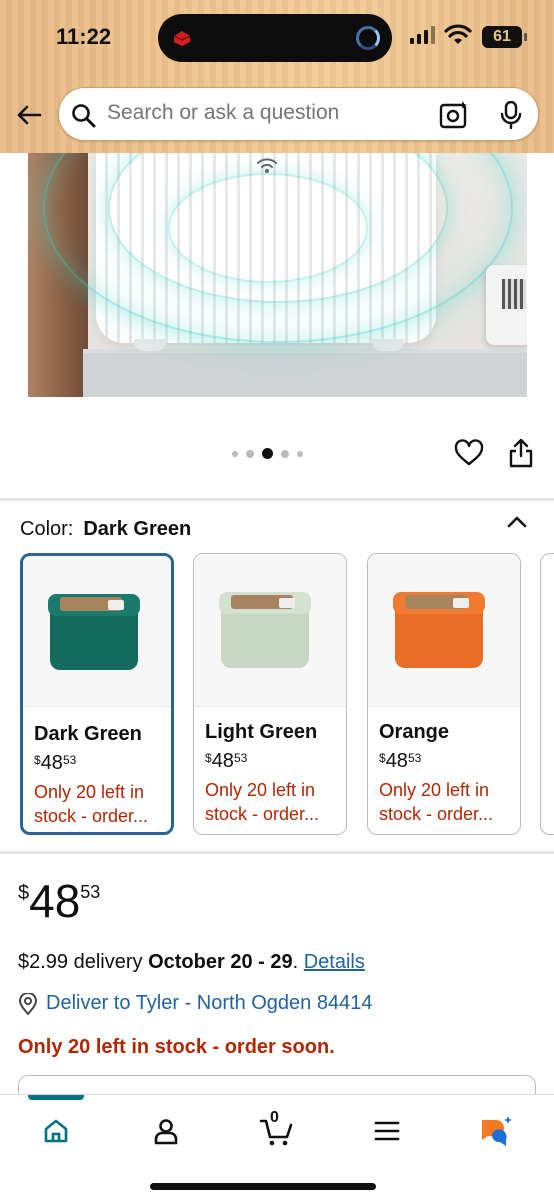  I want to click on home-icon, so click(56, 1131).